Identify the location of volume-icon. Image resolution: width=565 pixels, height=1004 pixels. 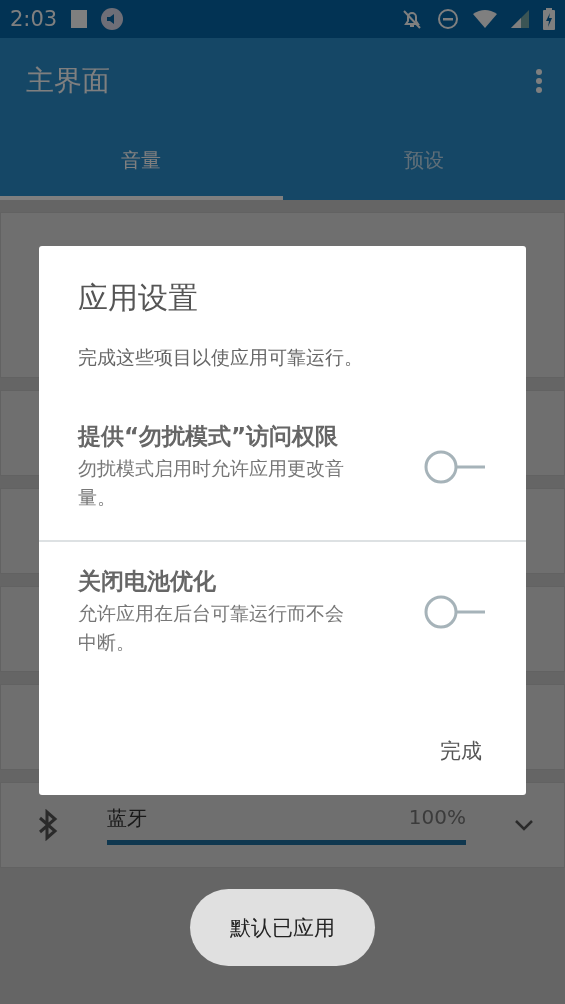
(112, 19).